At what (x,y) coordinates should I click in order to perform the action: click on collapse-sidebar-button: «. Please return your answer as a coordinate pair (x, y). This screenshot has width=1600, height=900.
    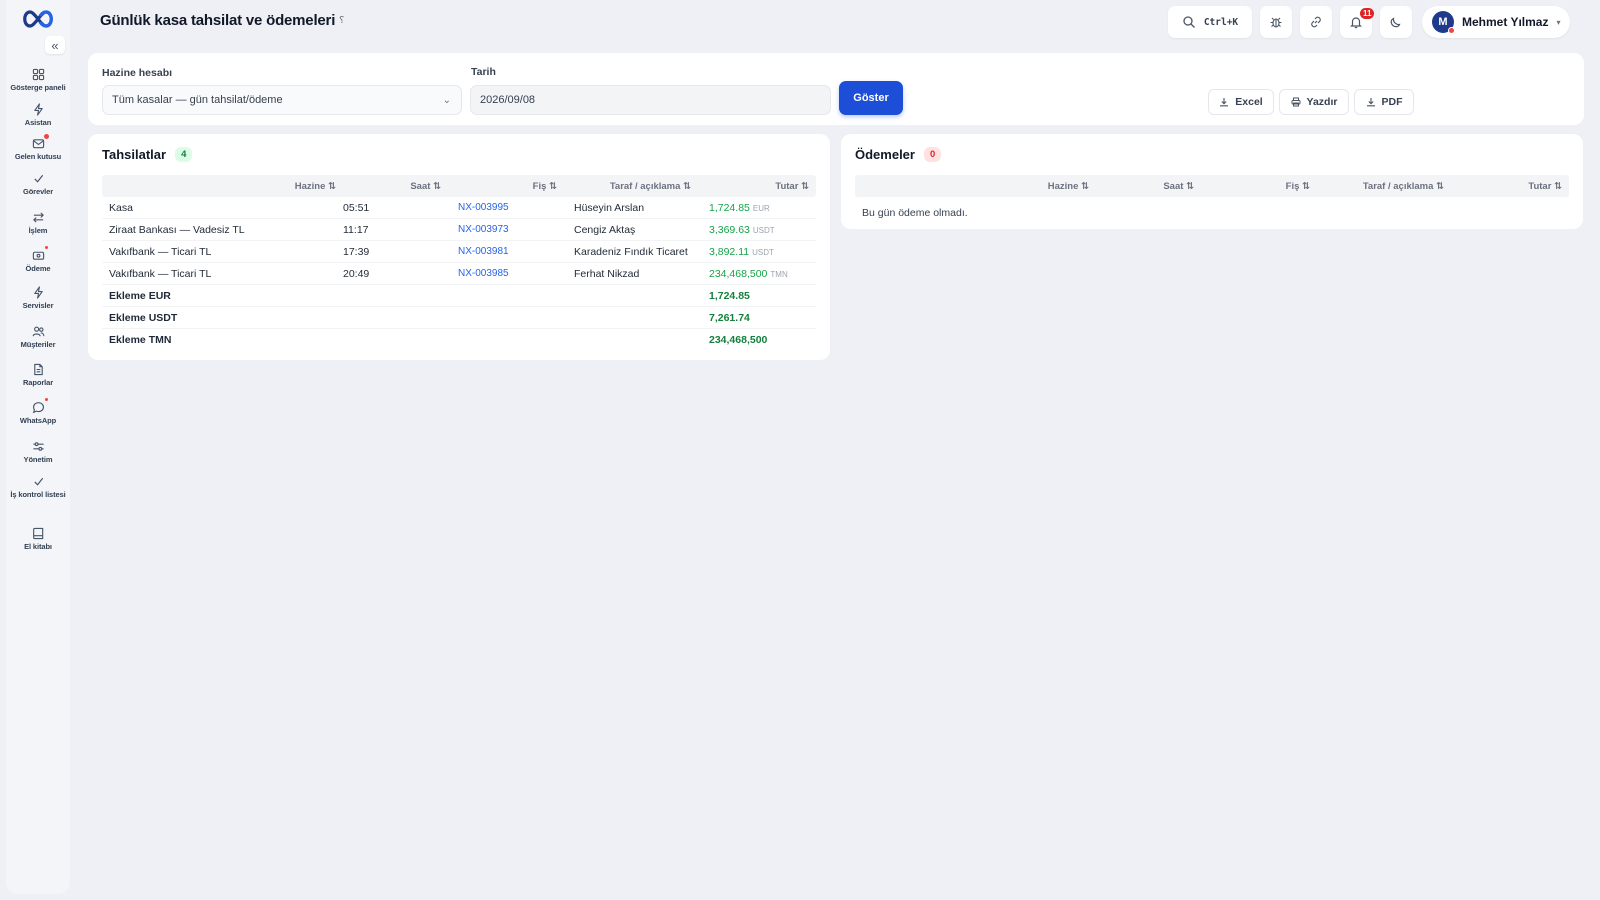
    Looking at the image, I should click on (55, 45).